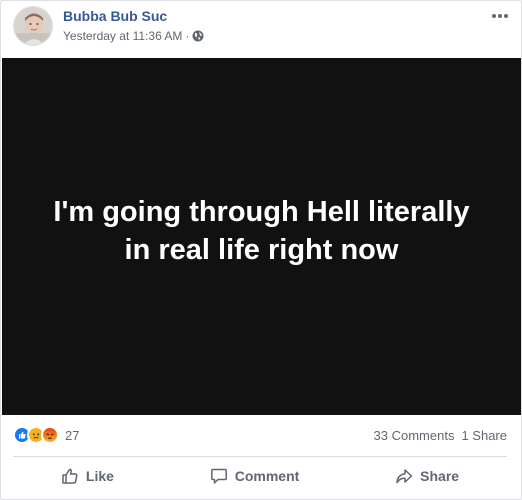 The image size is (522, 500). What do you see at coordinates (263, 28) in the screenshot?
I see `post-header: Bubba Bub Suc Yesterday at 11:36 AM ·` at bounding box center [263, 28].